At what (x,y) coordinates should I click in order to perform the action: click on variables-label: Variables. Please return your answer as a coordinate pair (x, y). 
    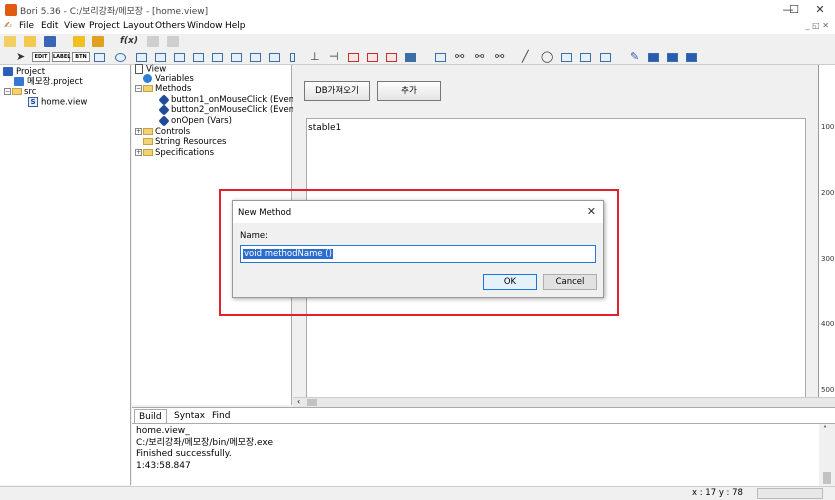
    Looking at the image, I should click on (174, 79).